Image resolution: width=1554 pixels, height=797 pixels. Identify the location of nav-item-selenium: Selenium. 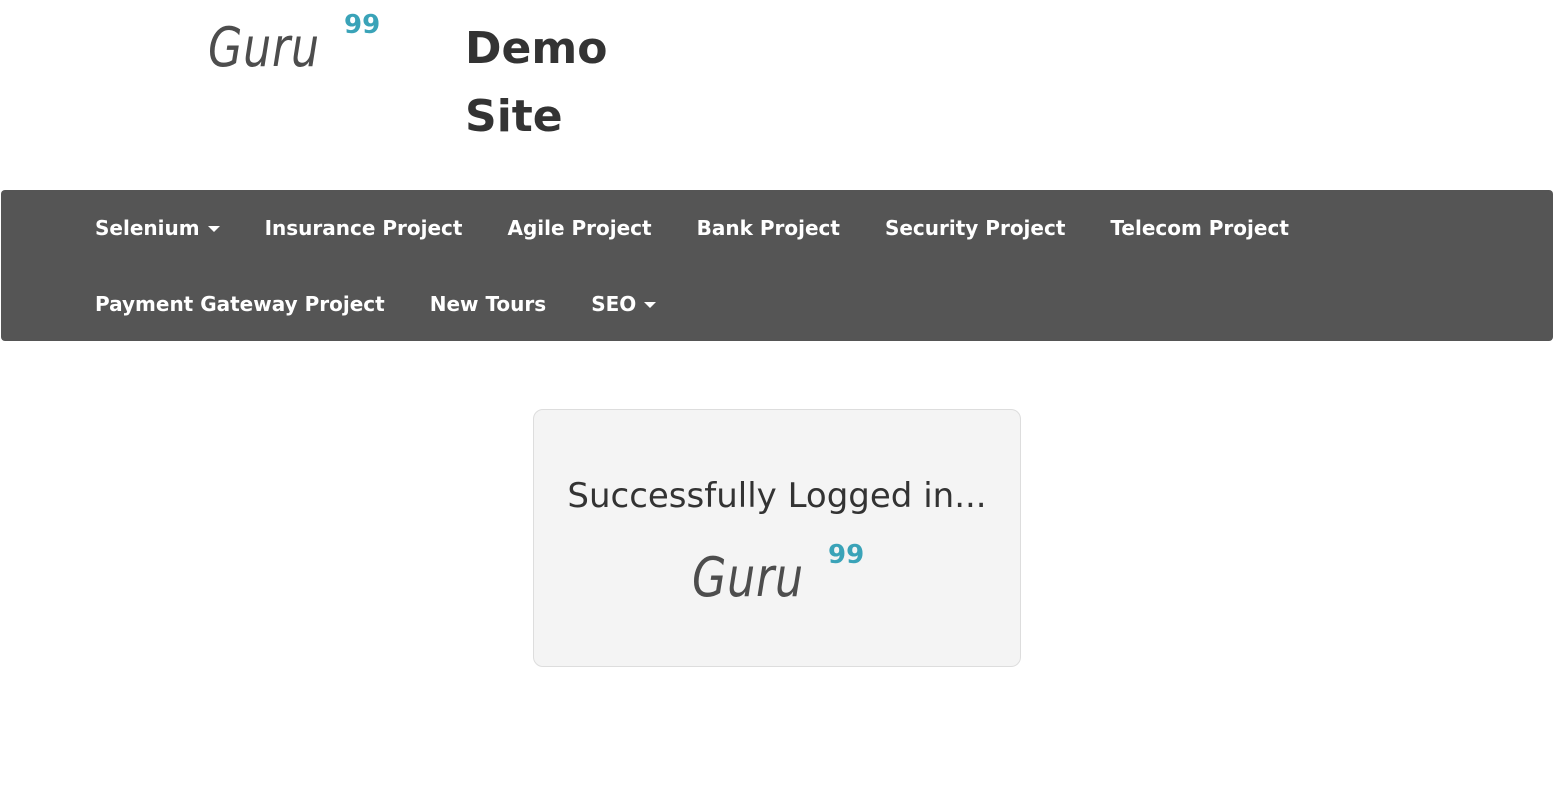
(157, 228).